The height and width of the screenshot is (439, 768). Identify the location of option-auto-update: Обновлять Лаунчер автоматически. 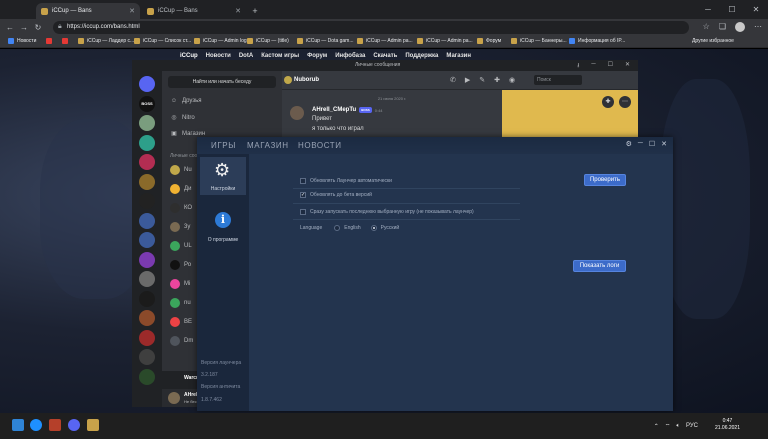
(346, 181).